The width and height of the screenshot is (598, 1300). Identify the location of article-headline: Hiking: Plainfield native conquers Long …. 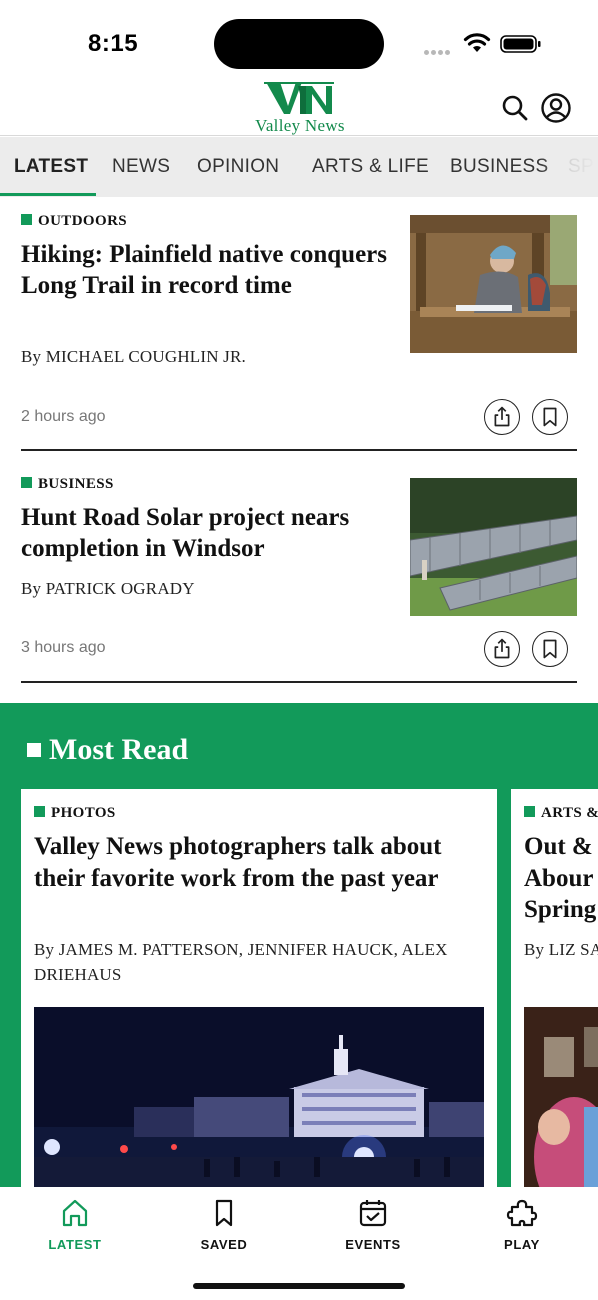
(211, 270).